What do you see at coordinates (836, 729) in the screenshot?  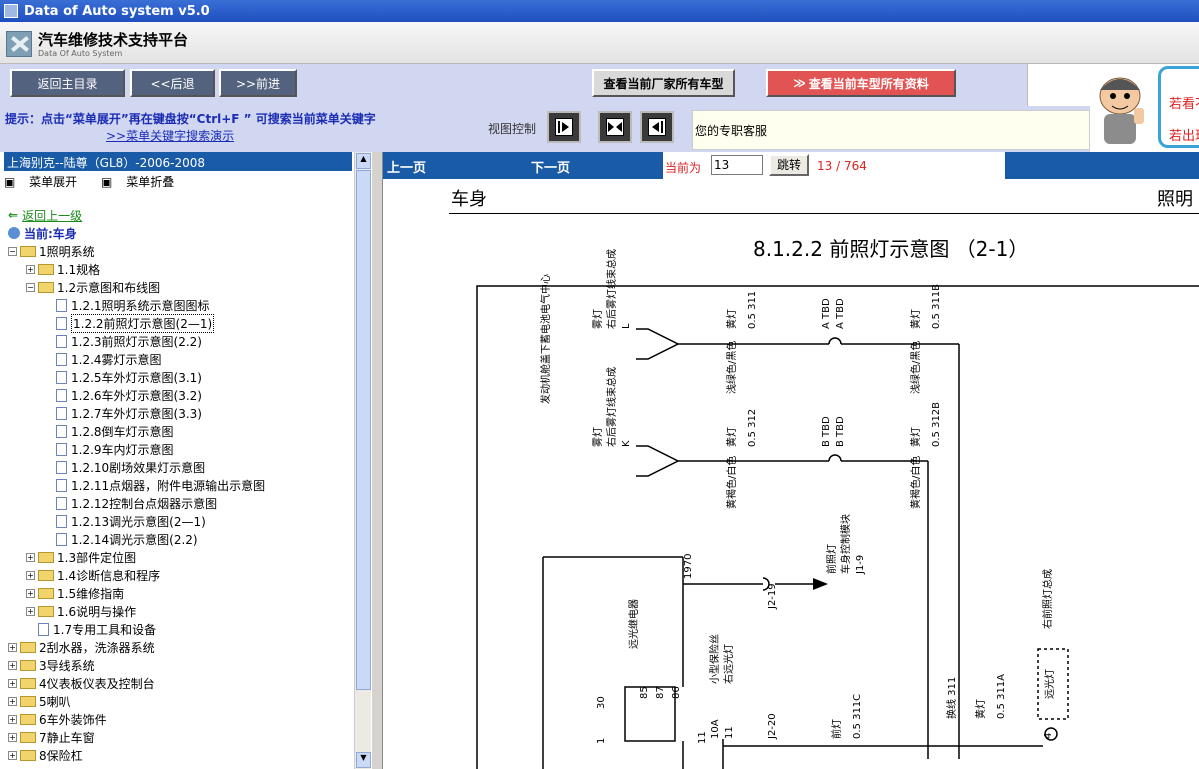 I see `diagram-label: 前灯` at bounding box center [836, 729].